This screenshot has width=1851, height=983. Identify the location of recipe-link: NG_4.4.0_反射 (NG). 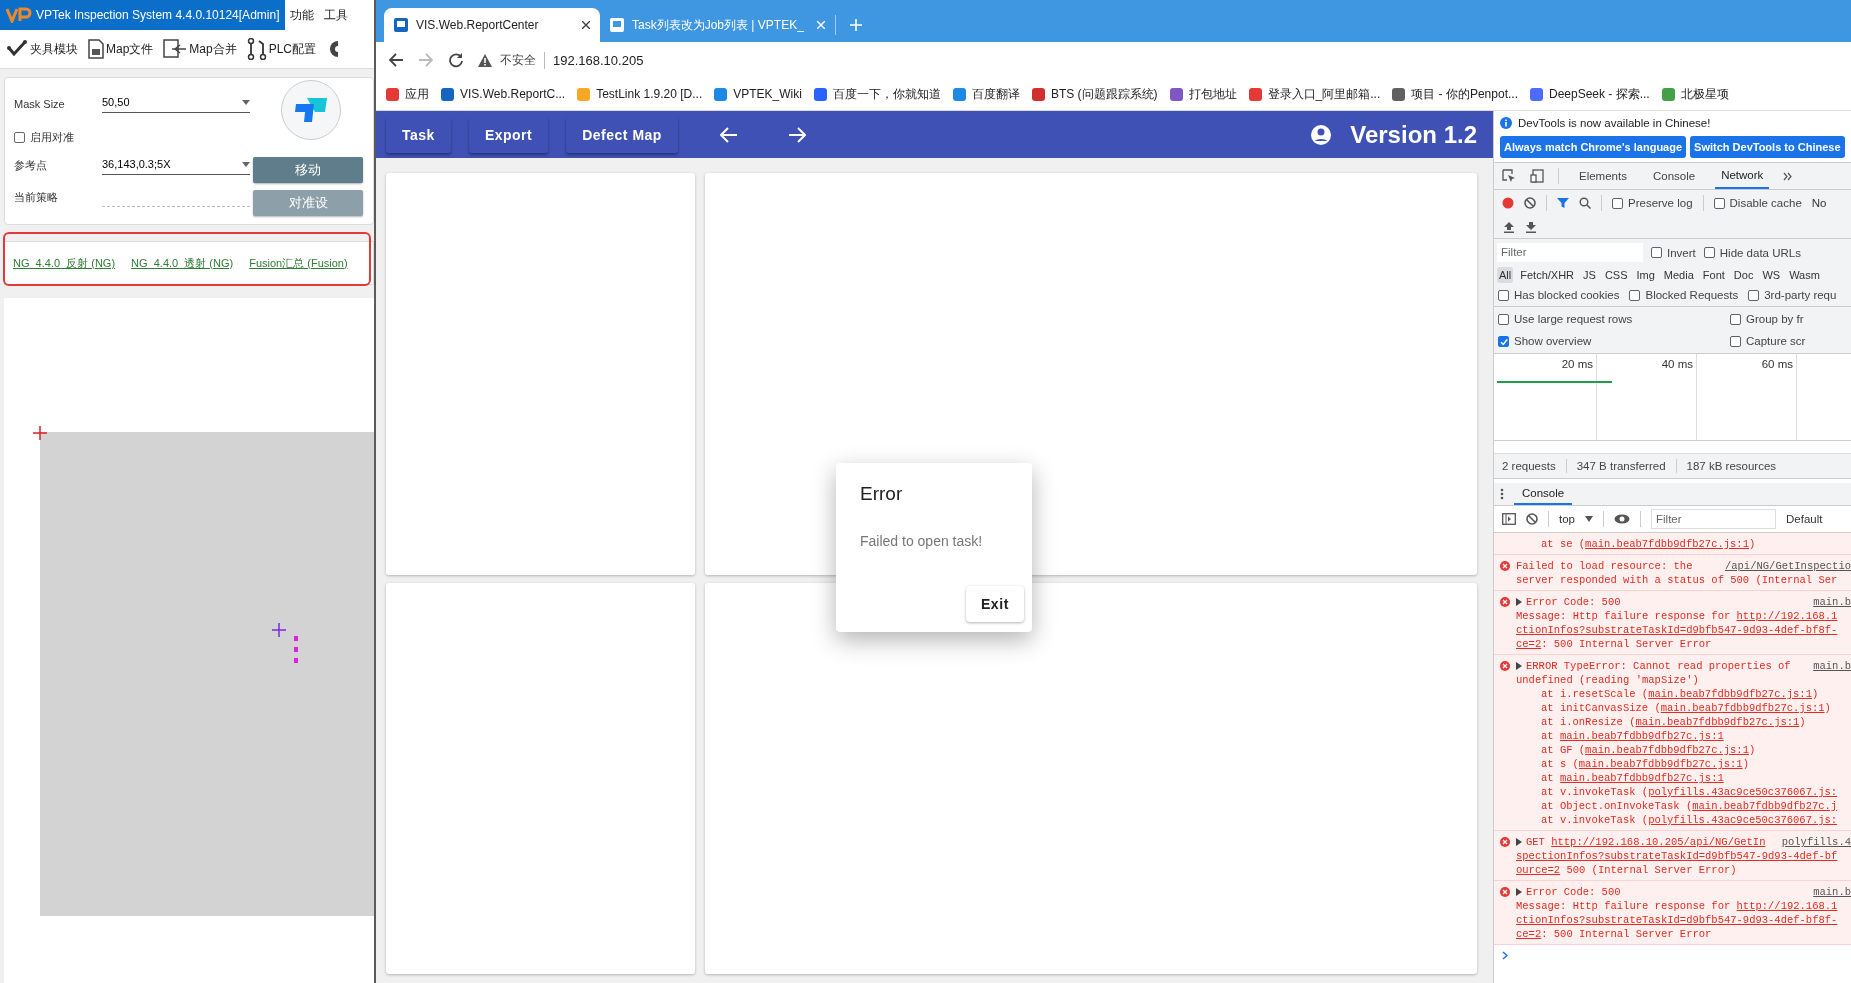
(64, 263).